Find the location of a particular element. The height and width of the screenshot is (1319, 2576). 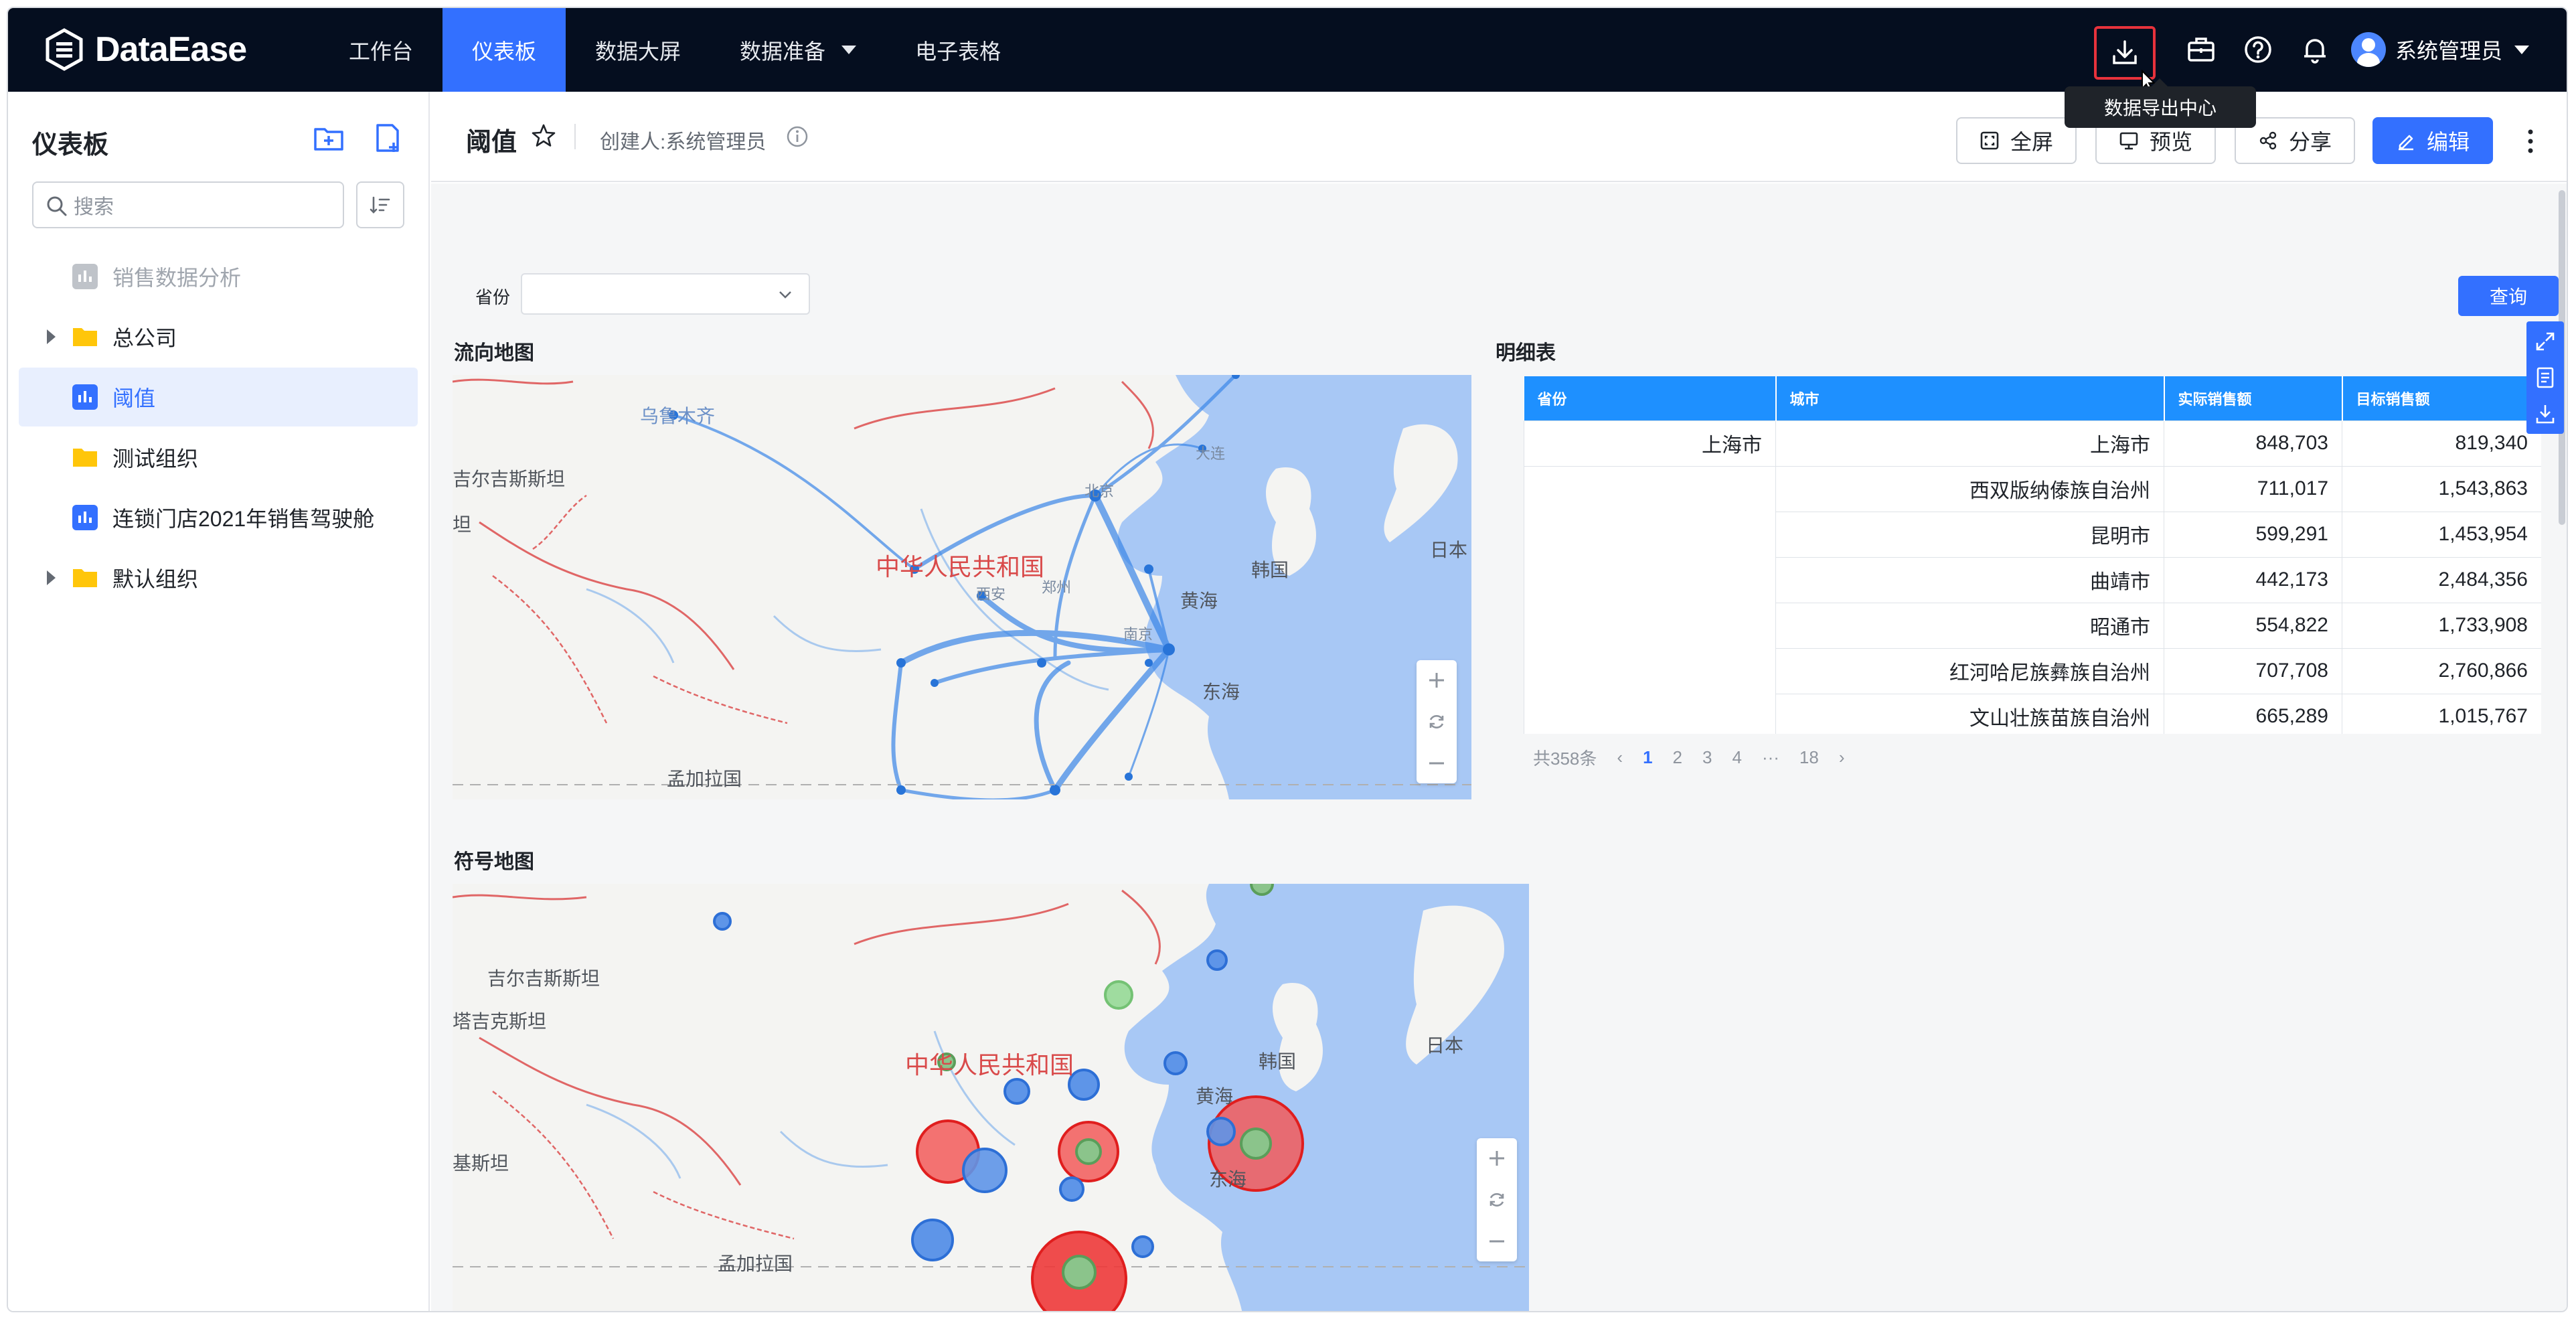

page-3: 3 is located at coordinates (1707, 757).